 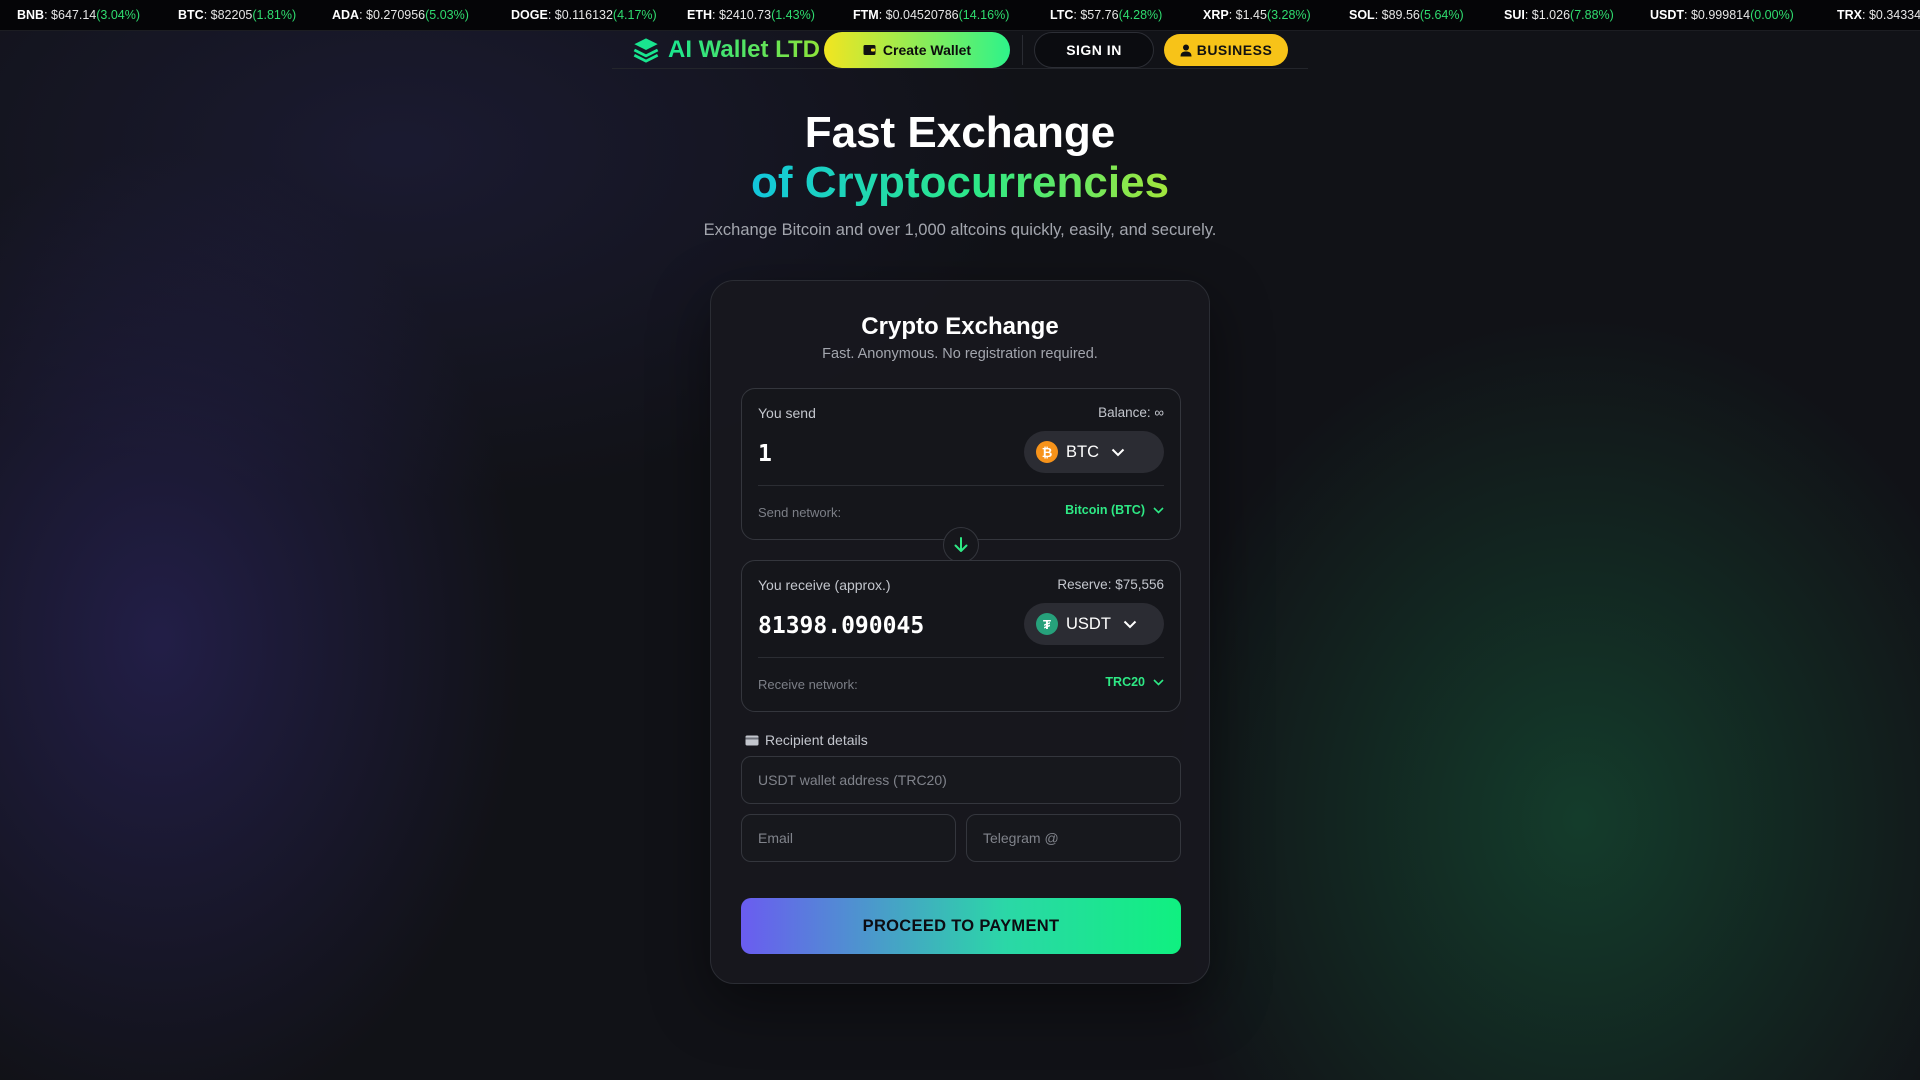 I want to click on balance-label: Balance: ∞, so click(x=1131, y=412).